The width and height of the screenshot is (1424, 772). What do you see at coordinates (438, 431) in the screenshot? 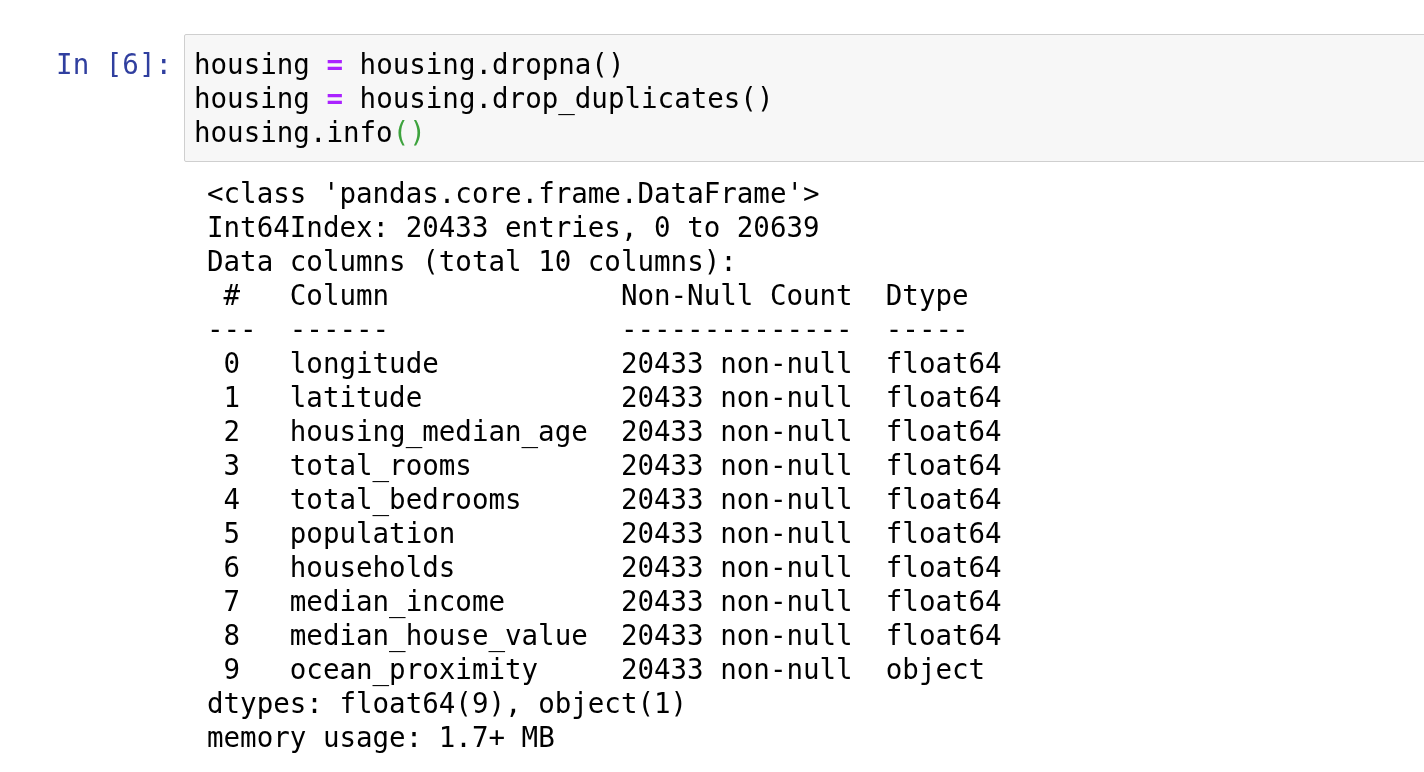
I see `table-cell: housing_median_age` at bounding box center [438, 431].